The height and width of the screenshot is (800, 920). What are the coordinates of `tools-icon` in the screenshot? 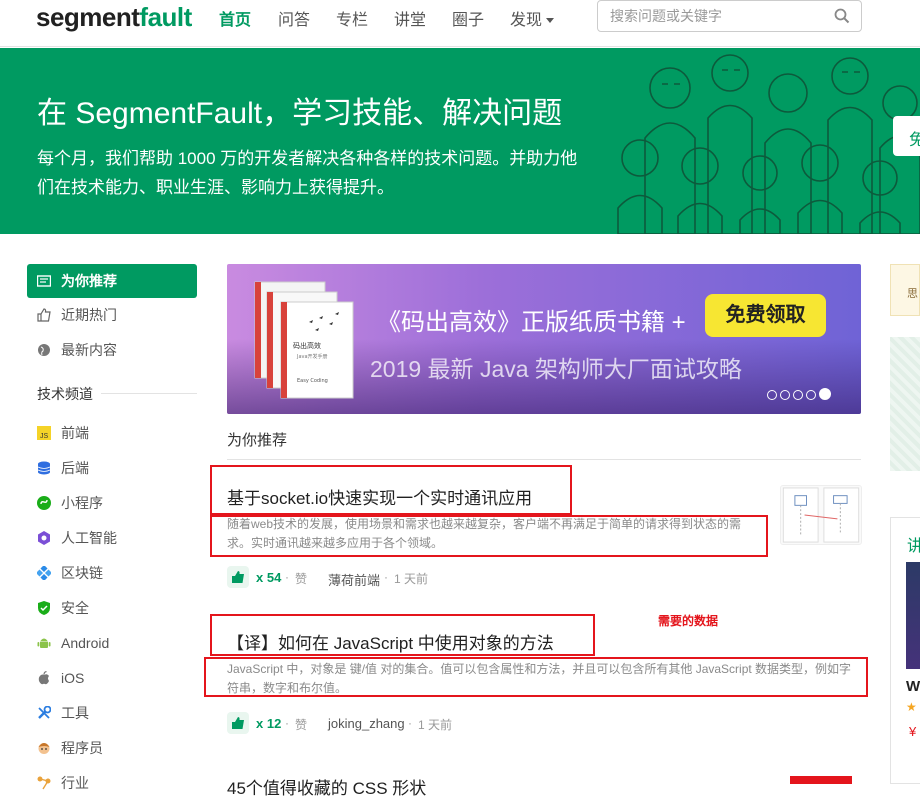 It's located at (44, 712).